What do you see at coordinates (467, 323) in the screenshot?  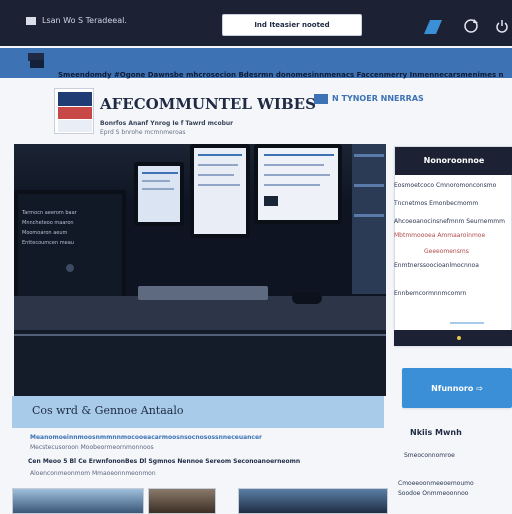 I see `sidebar-divider` at bounding box center [467, 323].